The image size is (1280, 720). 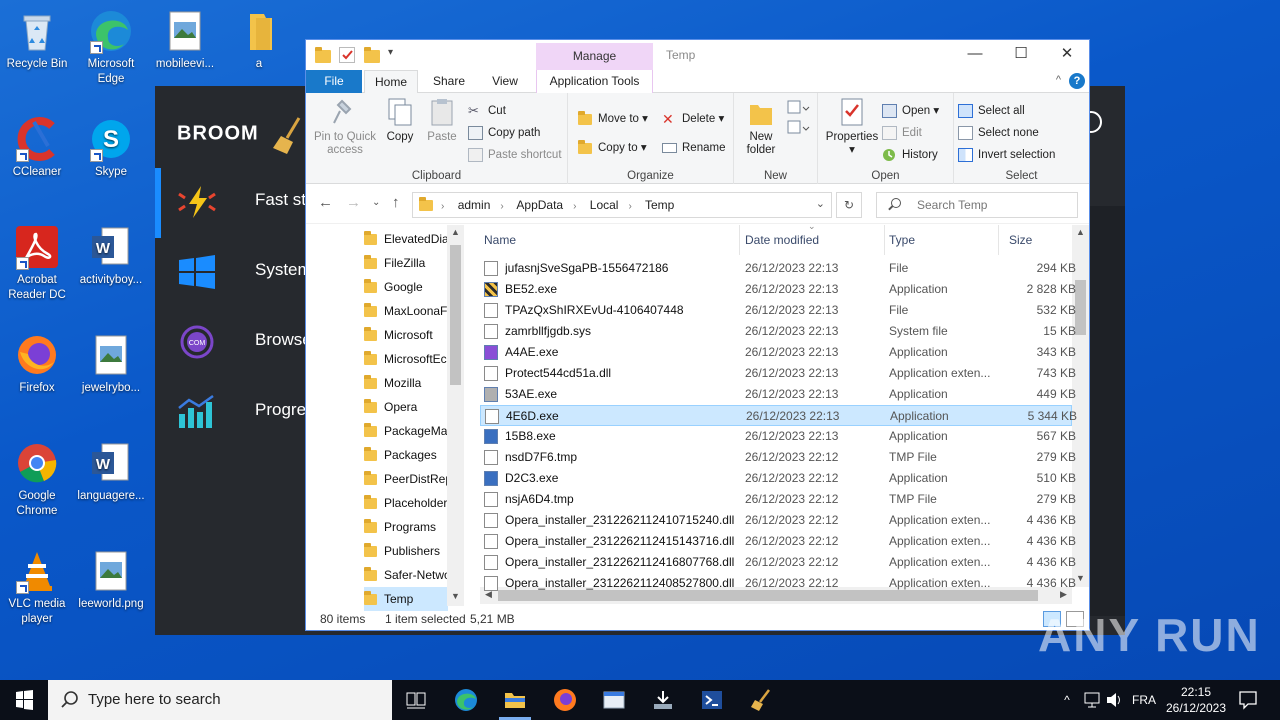 What do you see at coordinates (406, 575) in the screenshot?
I see `nav-folder-item: Safer-Netwo` at bounding box center [406, 575].